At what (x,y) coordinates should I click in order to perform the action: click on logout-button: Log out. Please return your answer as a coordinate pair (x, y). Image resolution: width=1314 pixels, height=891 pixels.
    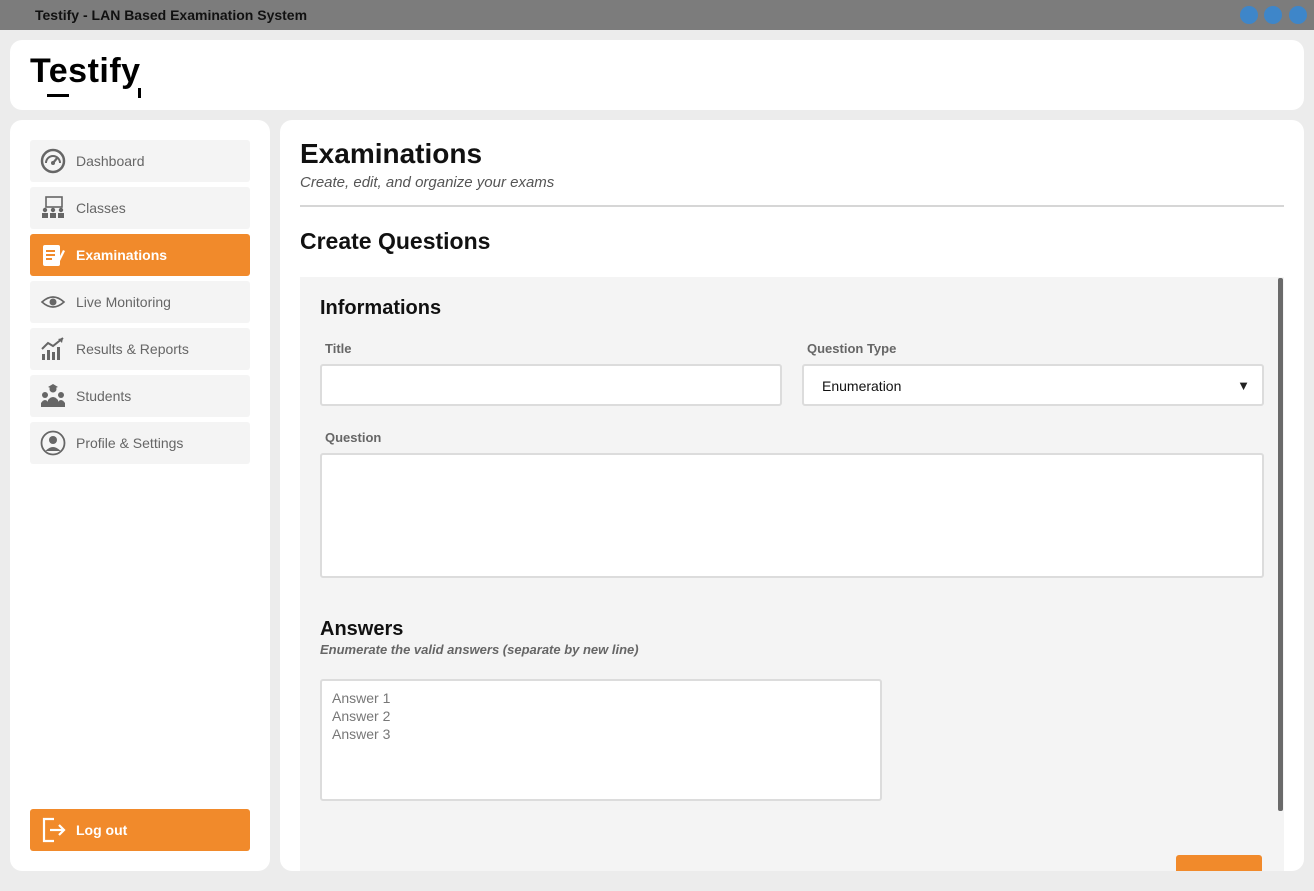
    Looking at the image, I should click on (140, 830).